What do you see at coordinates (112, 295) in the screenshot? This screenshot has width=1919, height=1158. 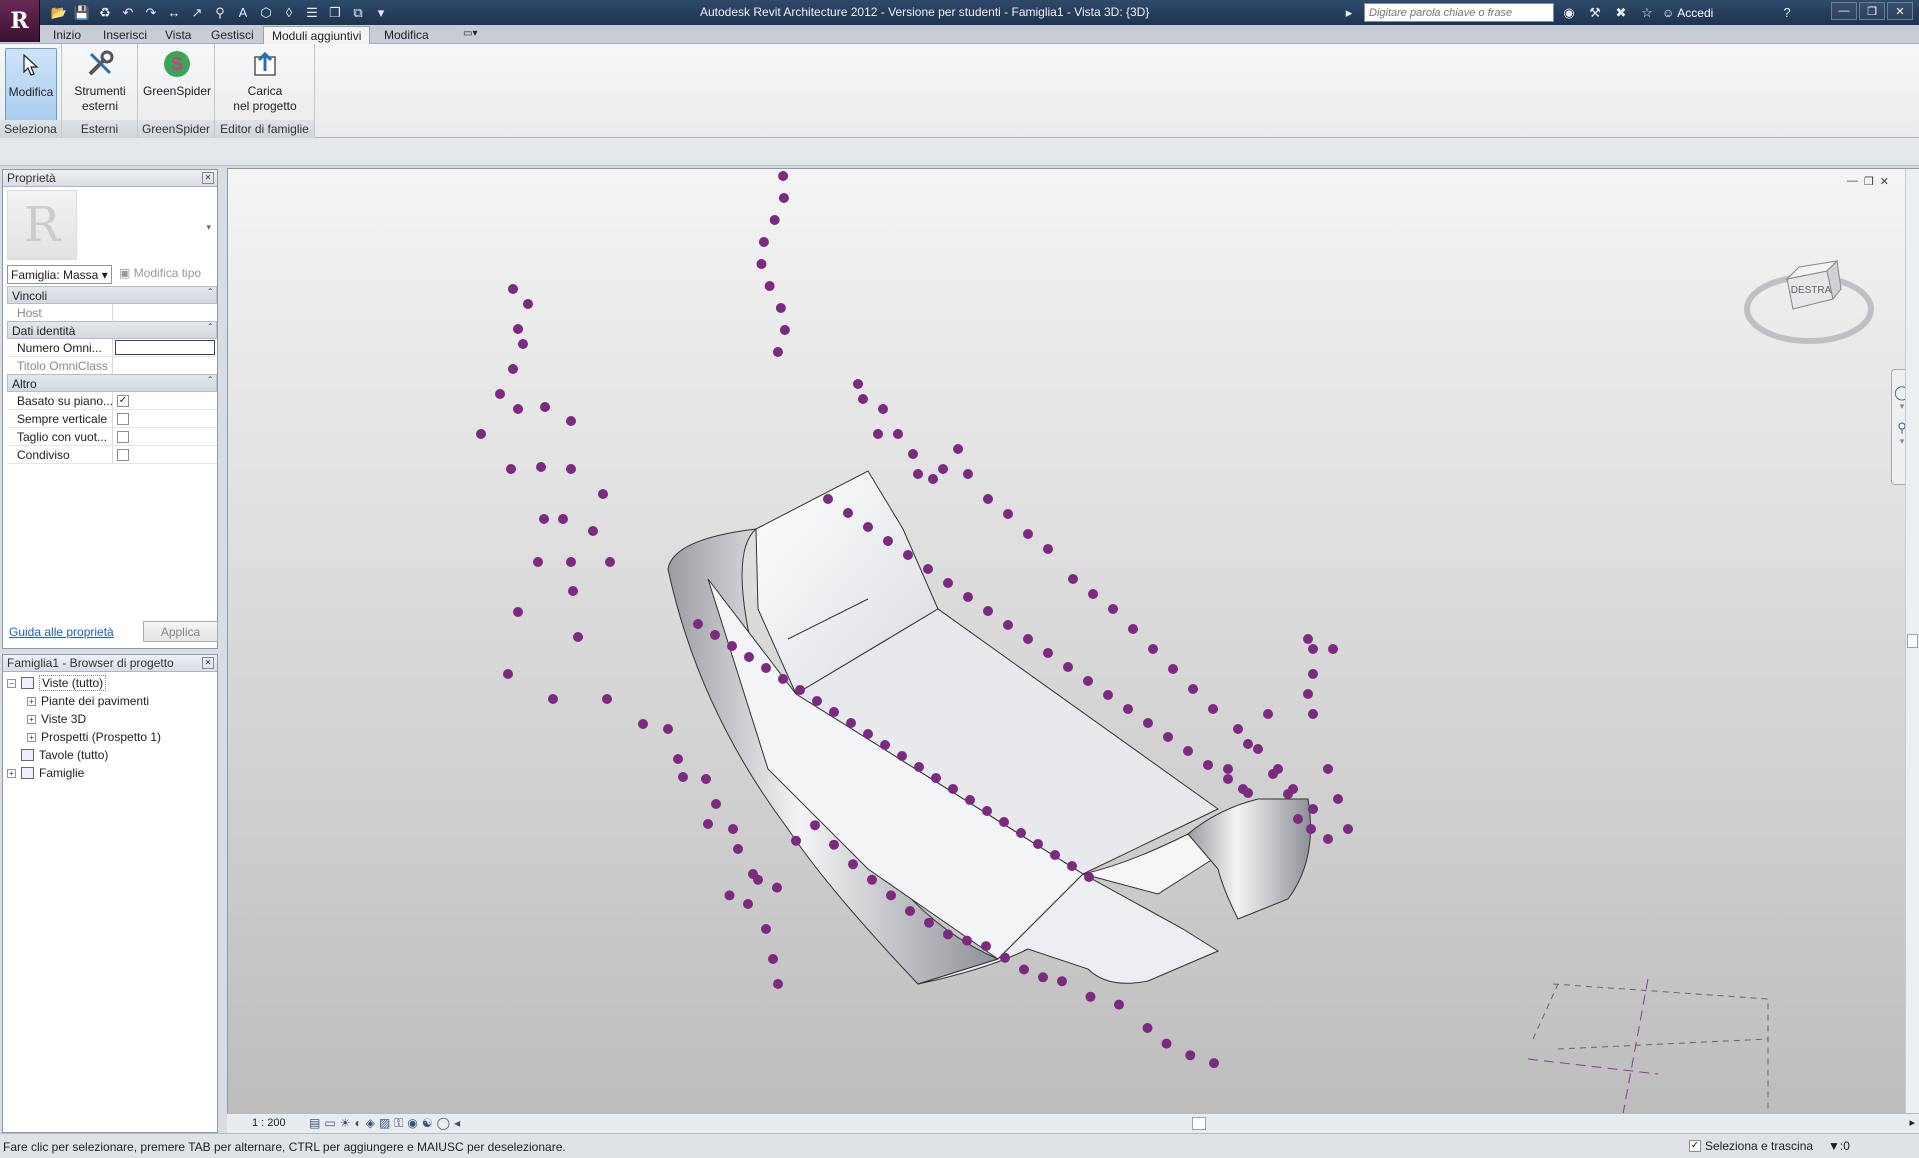 I see `group-vincoli: Vincoli ˆ` at bounding box center [112, 295].